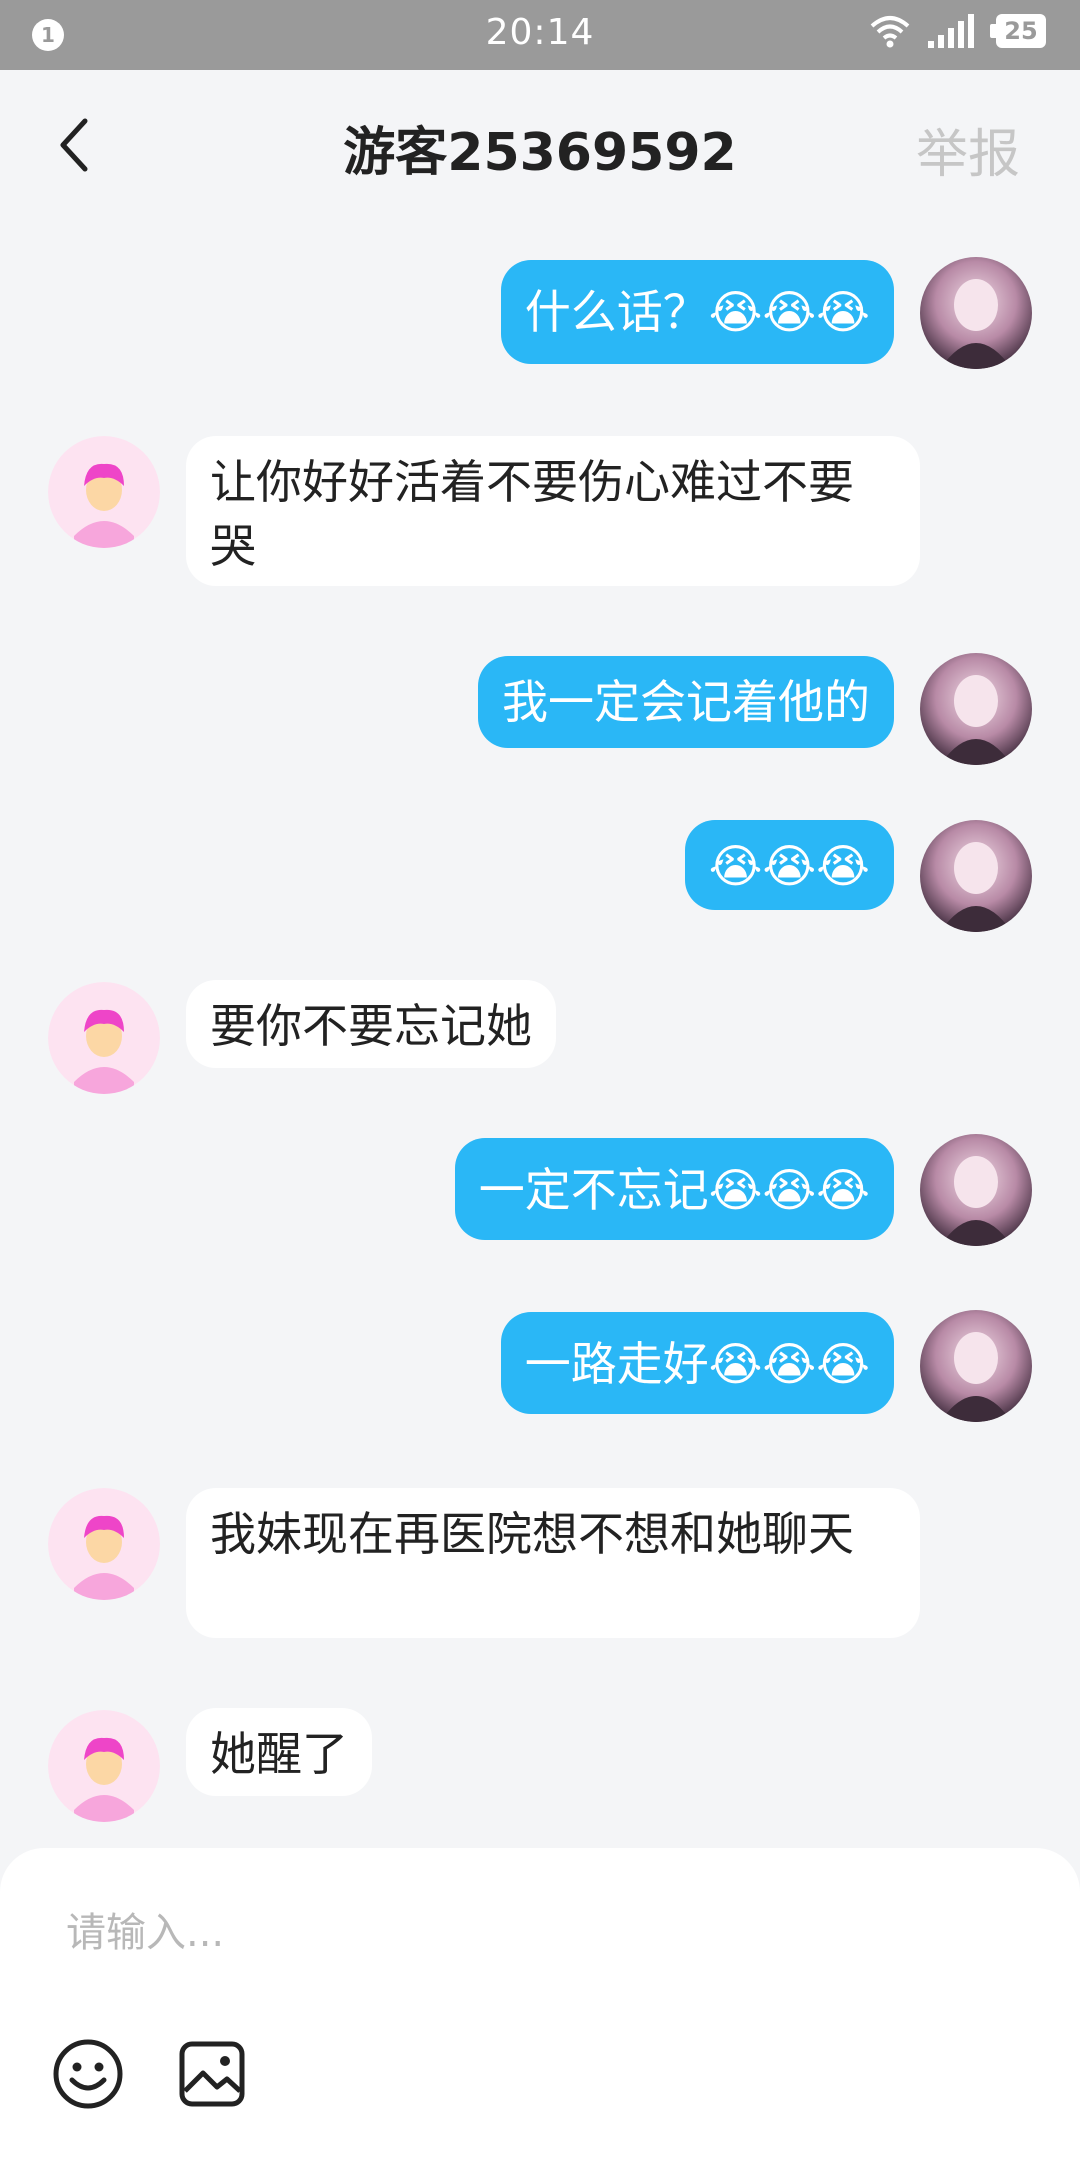 This screenshot has width=1080, height=2160. Describe the element at coordinates (540, 2004) in the screenshot. I see `input-bar` at that location.